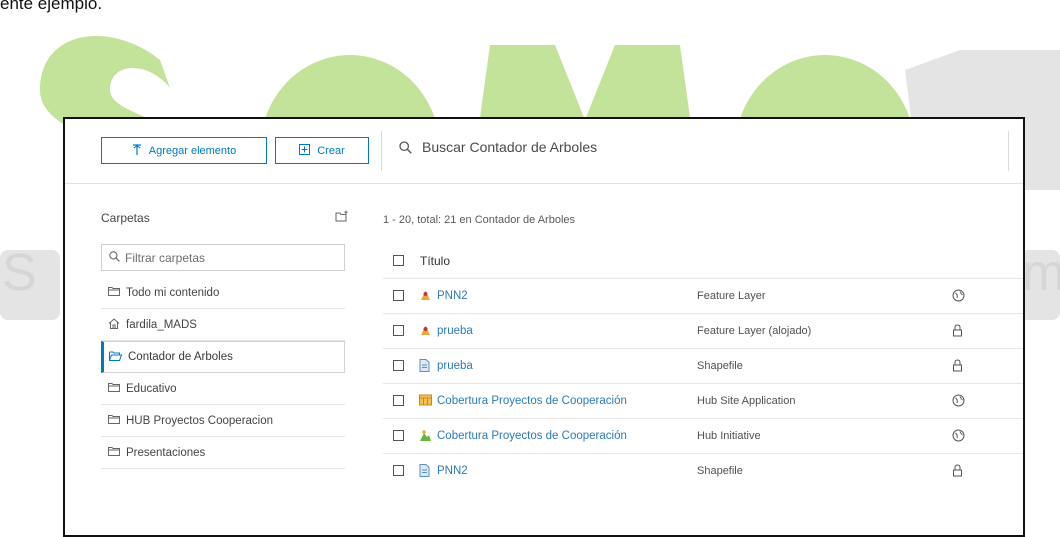 The image size is (1060, 537). Describe the element at coordinates (223, 389) in the screenshot. I see `folder-item-educativo: Educativo` at that location.